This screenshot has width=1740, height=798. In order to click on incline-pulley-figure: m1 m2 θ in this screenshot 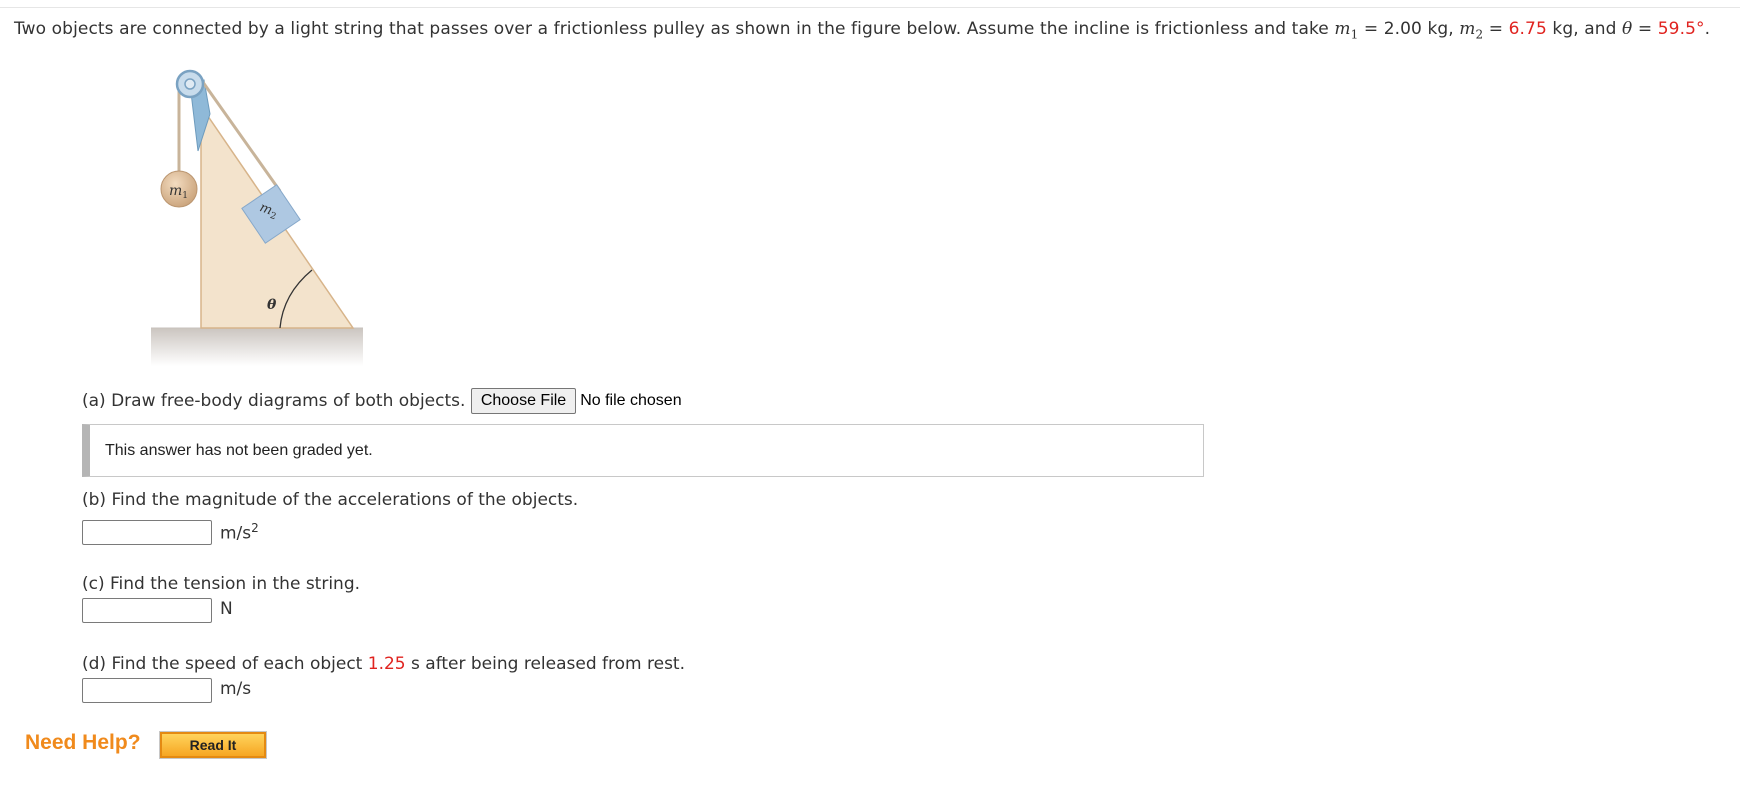, I will do `click(258, 216)`.